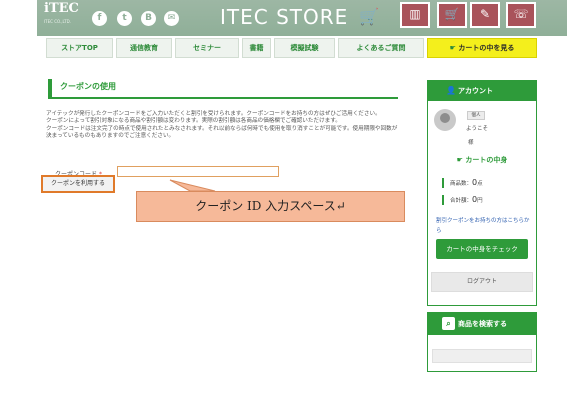 The width and height of the screenshot is (567, 414). I want to click on welcome-text: ようこそ, so click(477, 129).